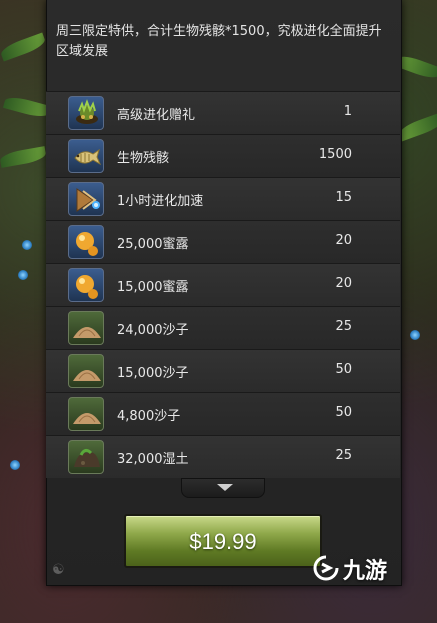  I want to click on item-name: 24,000沙子, so click(153, 330).